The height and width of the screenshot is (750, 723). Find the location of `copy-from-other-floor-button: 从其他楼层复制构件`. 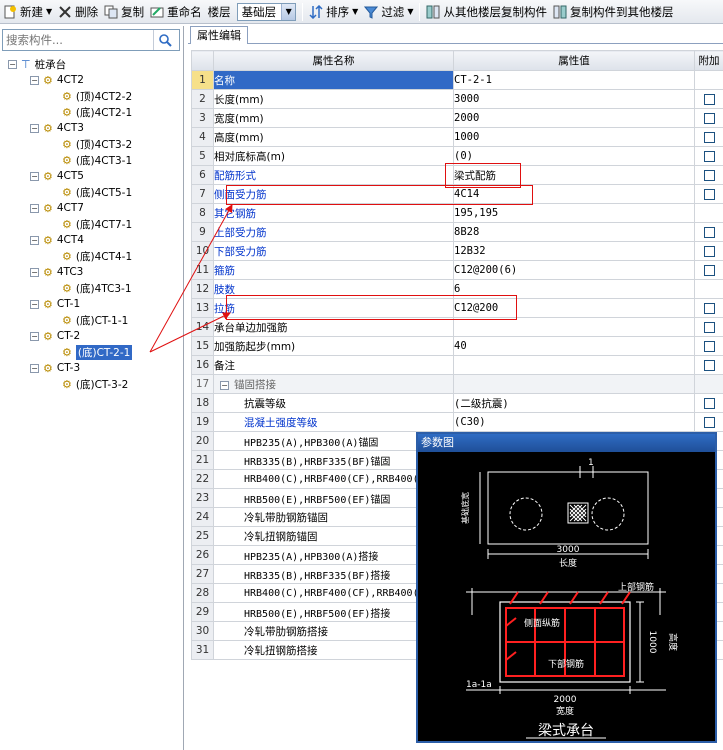

copy-from-other-floor-button: 从其他楼层复制构件 is located at coordinates (486, 12).